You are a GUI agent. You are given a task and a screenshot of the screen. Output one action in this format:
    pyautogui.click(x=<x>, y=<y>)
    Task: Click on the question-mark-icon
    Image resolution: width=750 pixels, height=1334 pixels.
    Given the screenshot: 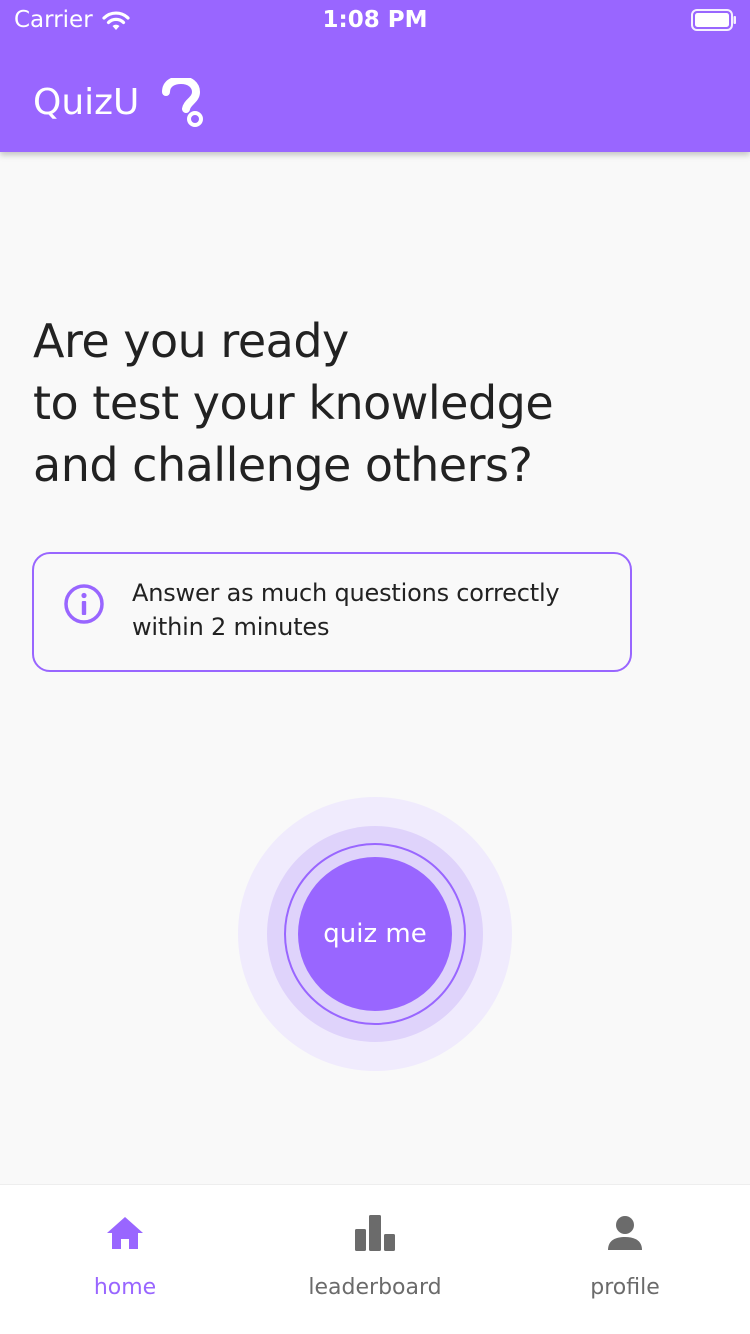 What is the action you would take?
    pyautogui.click(x=182, y=102)
    